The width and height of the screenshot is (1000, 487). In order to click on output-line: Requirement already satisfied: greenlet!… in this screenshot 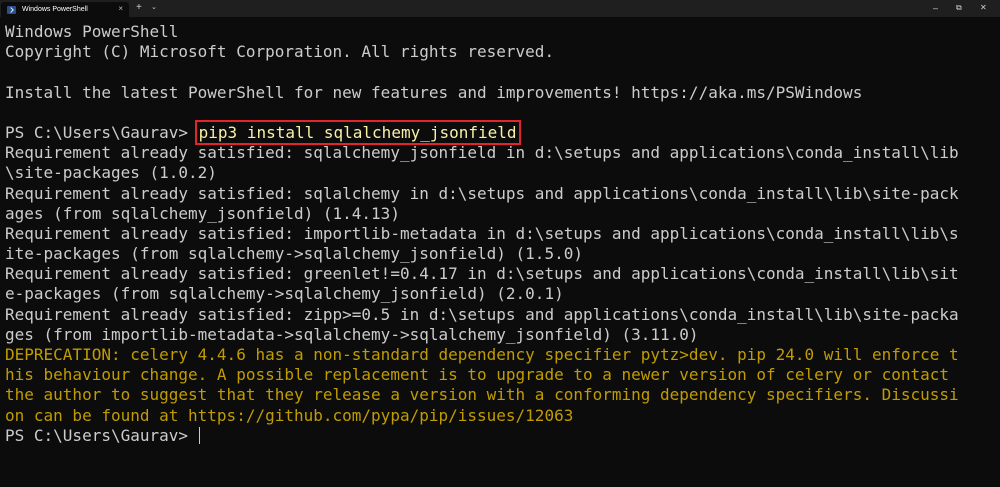, I will do `click(482, 274)`.